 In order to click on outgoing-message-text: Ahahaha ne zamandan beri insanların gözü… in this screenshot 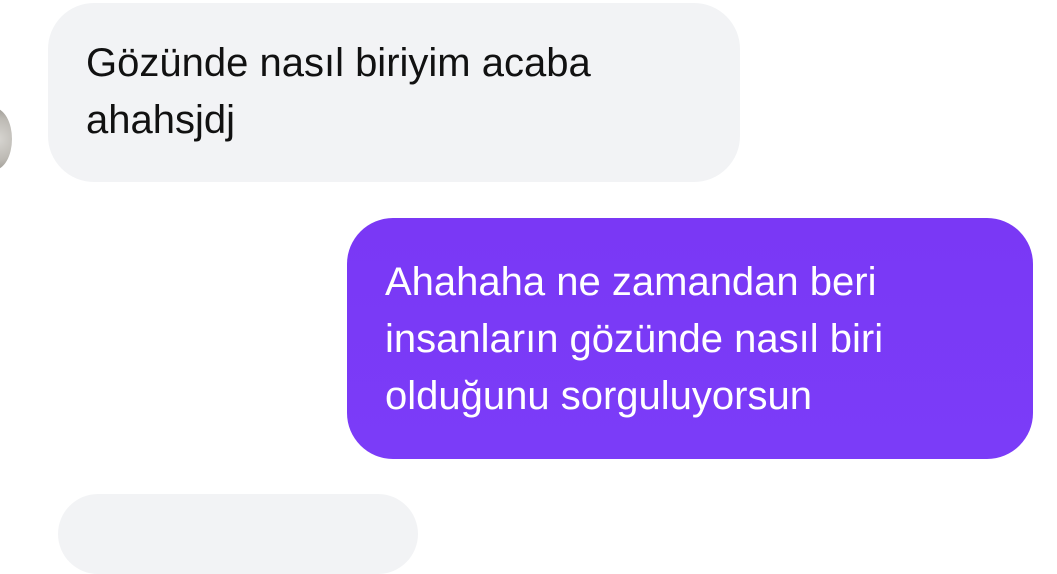, I will do `click(634, 339)`.